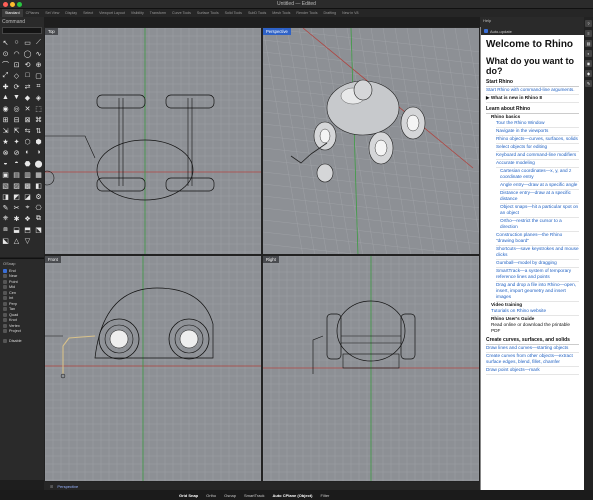 This screenshot has height=500, width=593. What do you see at coordinates (16, 185) in the screenshot?
I see `tool-button-53: ▨` at bounding box center [16, 185].